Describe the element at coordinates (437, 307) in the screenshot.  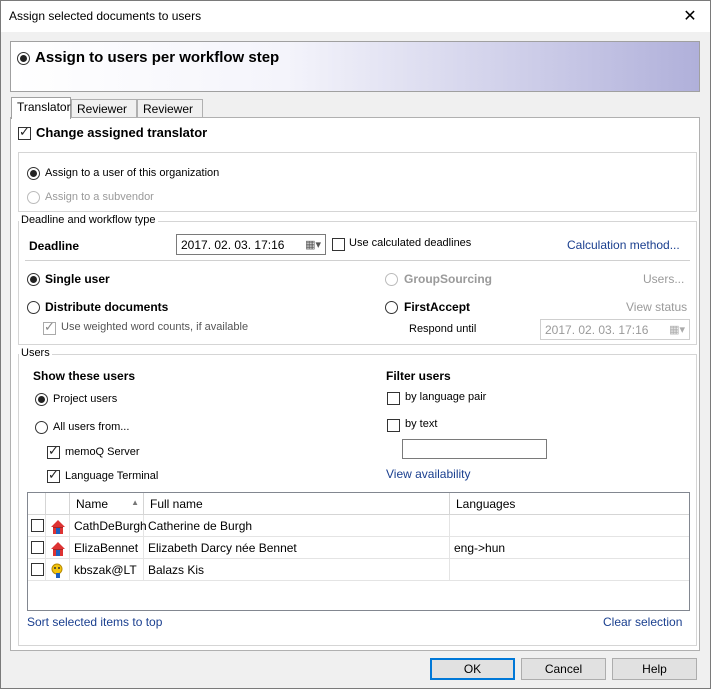
I see `firstaccept-label: FirstAccept` at that location.